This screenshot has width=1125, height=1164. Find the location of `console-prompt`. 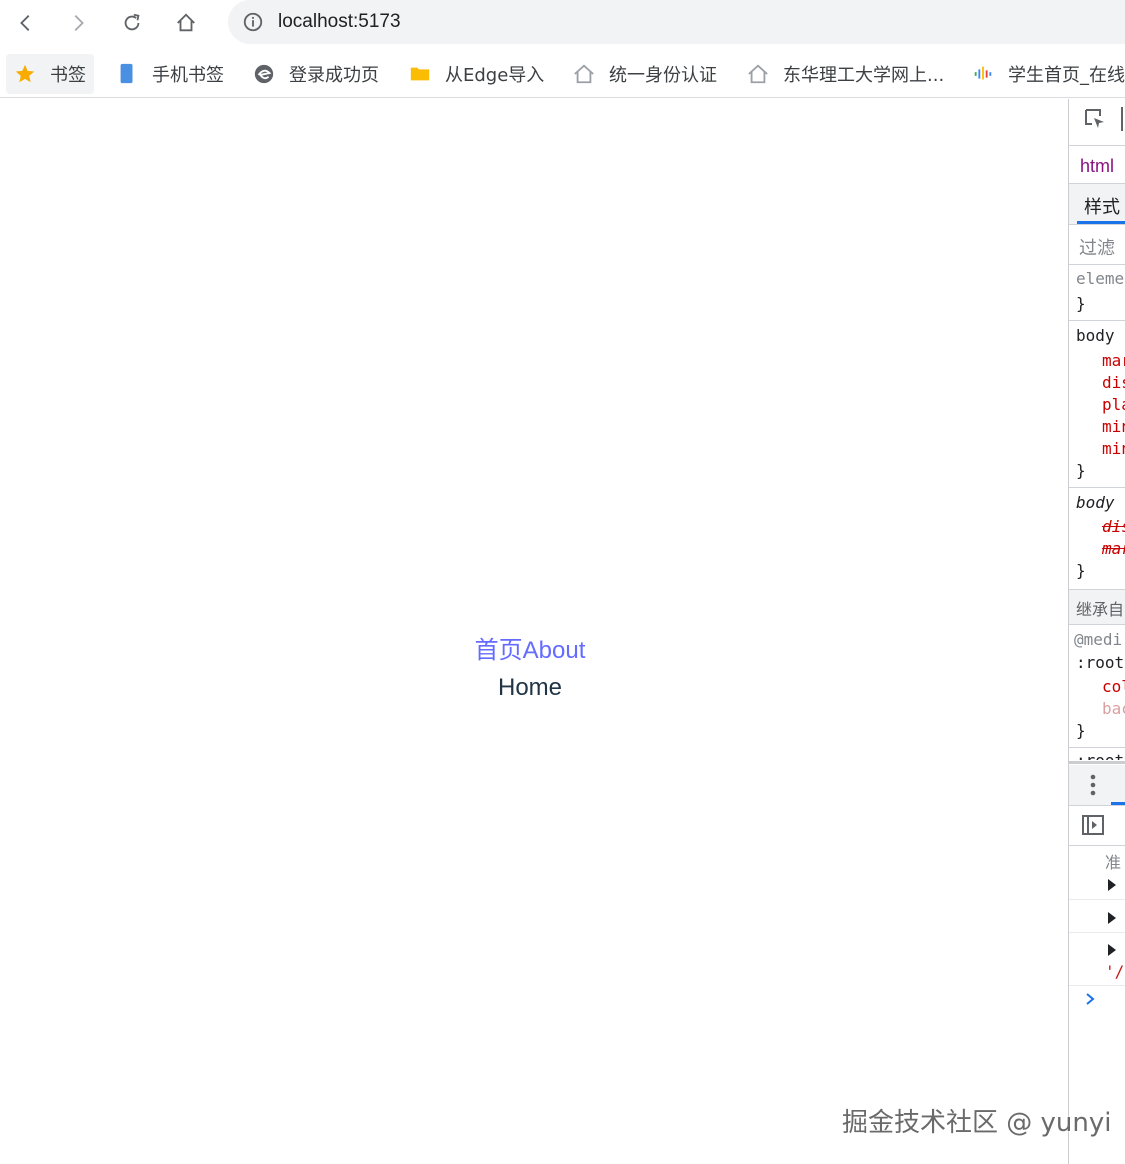

console-prompt is located at coordinates (1090, 998).